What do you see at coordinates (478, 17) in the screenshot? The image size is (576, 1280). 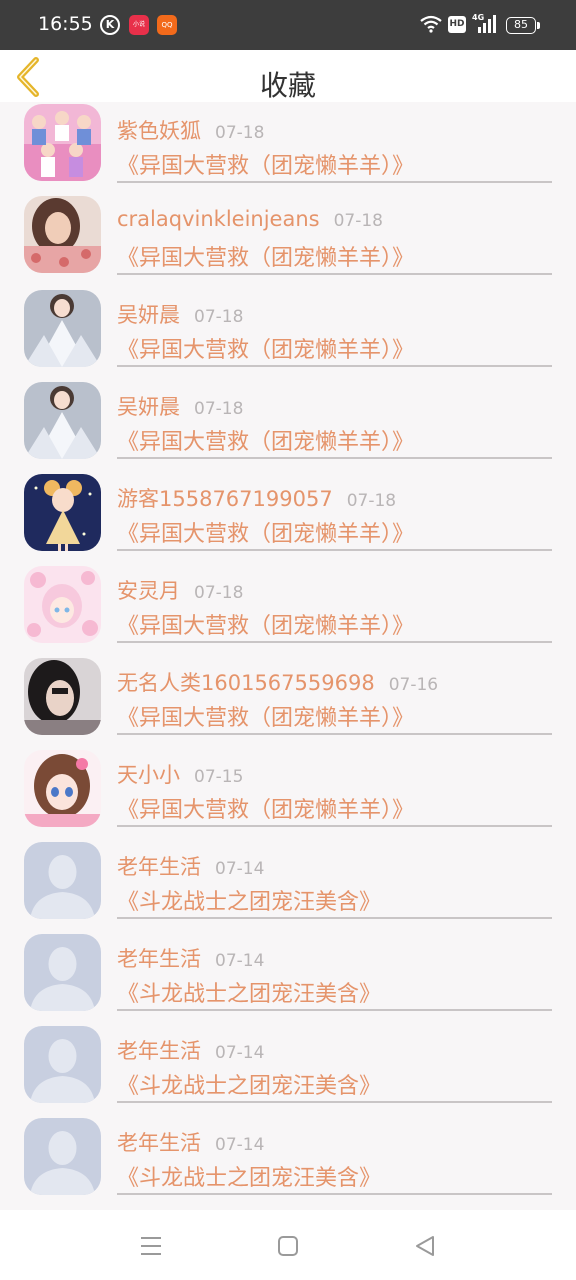 I see `network-type: 4G` at bounding box center [478, 17].